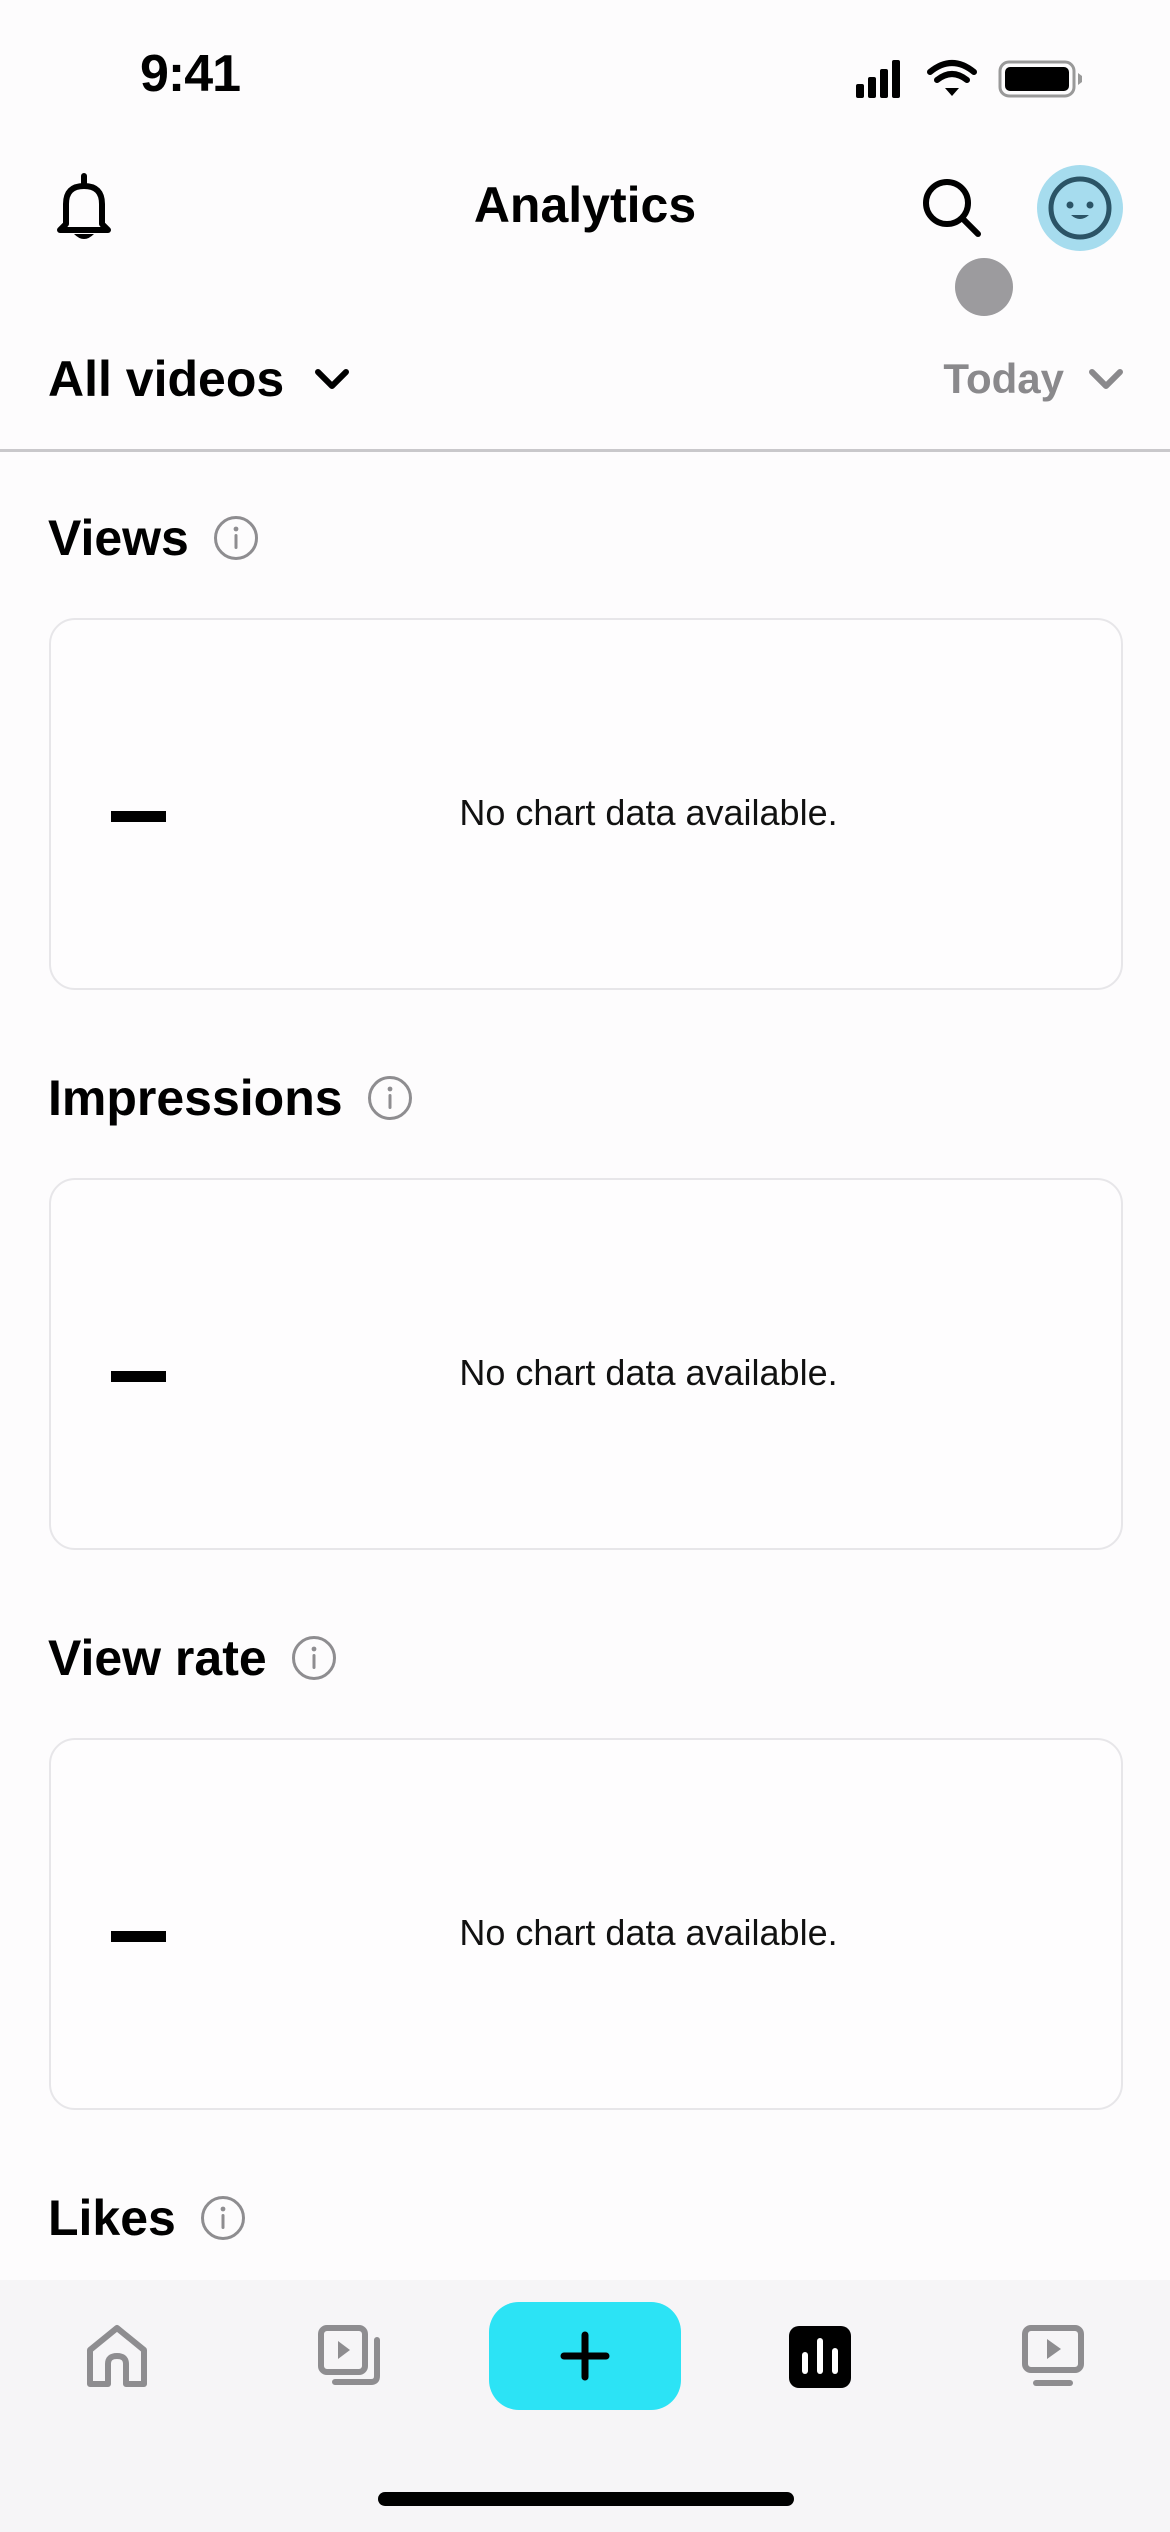 This screenshot has height=2532, width=1170. Describe the element at coordinates (1054, 2357) in the screenshot. I see `nav-watch-icon` at that location.